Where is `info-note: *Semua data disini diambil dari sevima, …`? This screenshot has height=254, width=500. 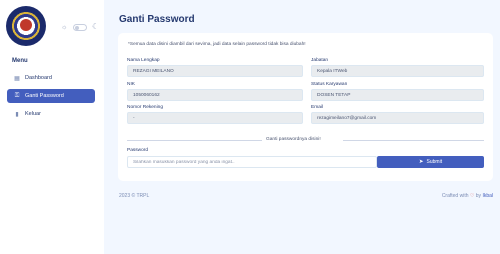
info-note: *Semua data disini diambil dari sevima, … is located at coordinates (217, 44).